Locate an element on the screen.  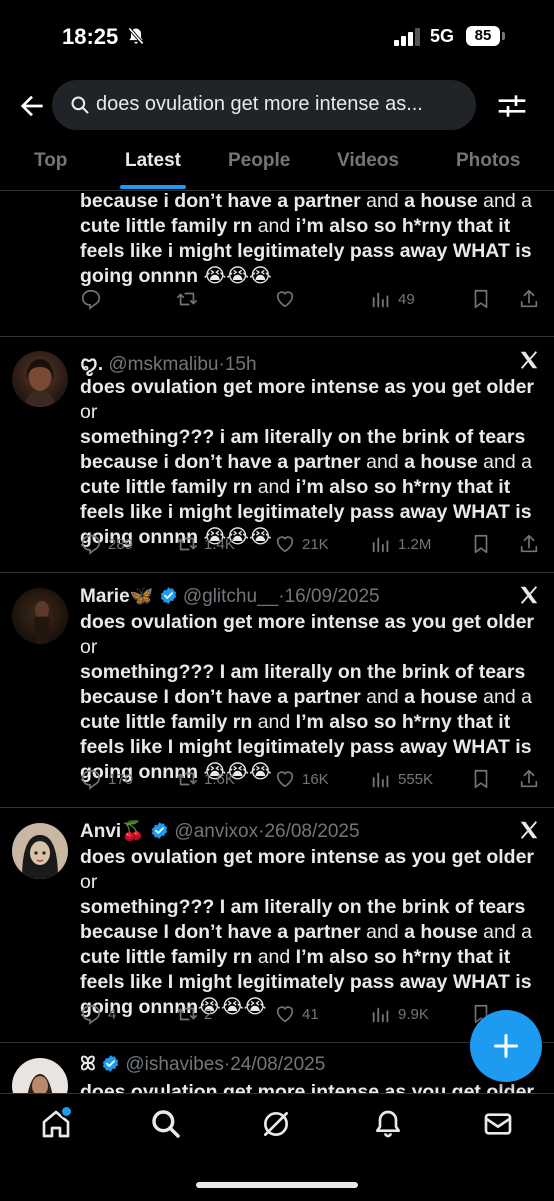
bell-off-icon is located at coordinates (136, 36).